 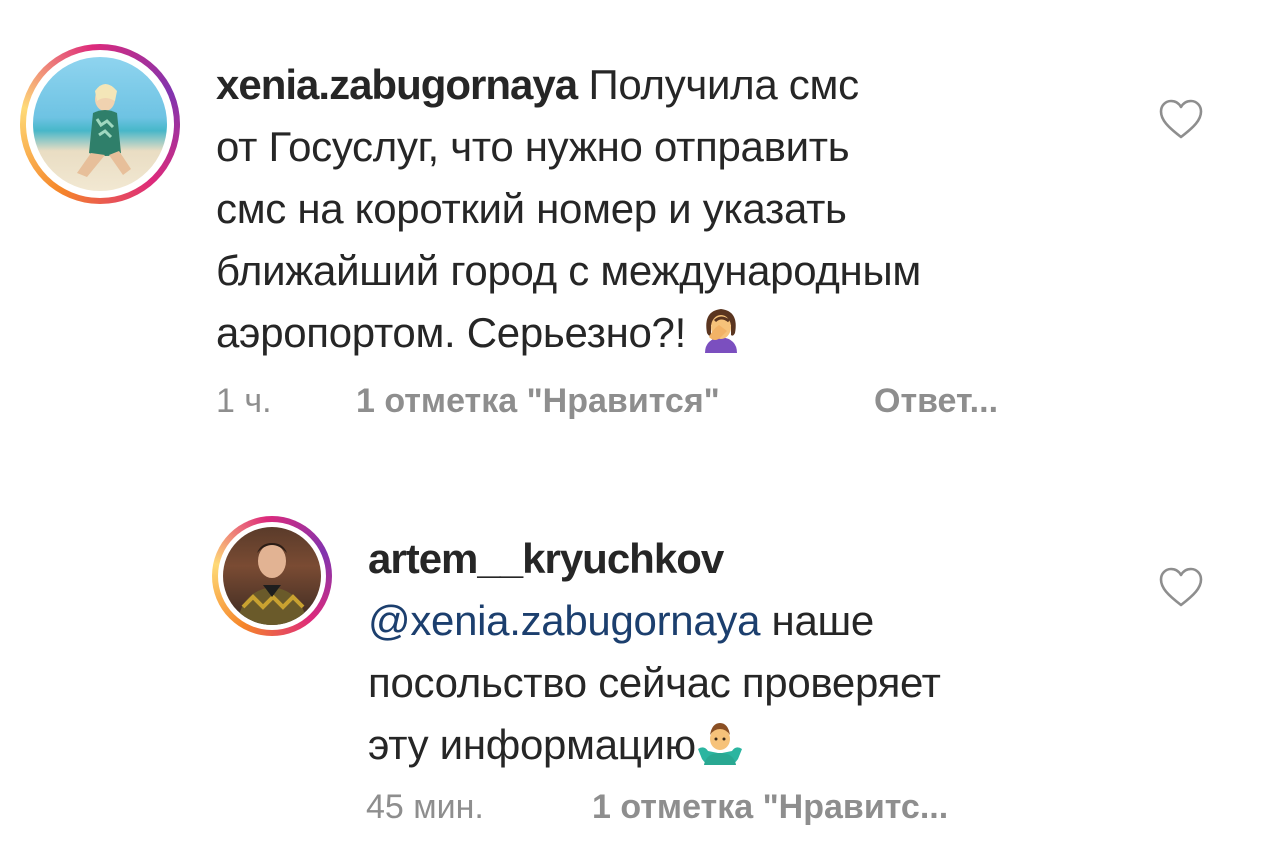 What do you see at coordinates (451, 332) in the screenshot?
I see `comment-text-line: аэропортом. Серьезно?!` at bounding box center [451, 332].